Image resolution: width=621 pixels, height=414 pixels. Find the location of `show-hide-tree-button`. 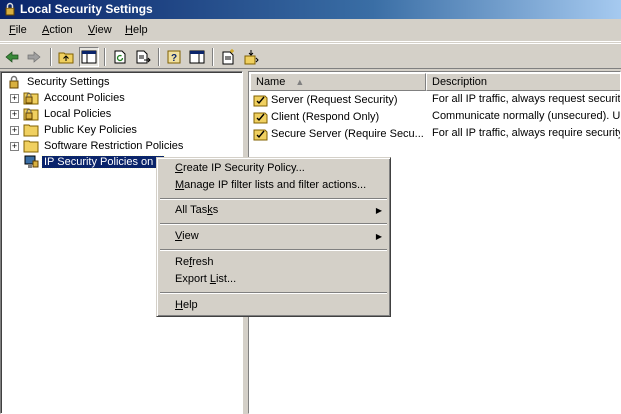

show-hide-tree-button is located at coordinates (89, 57).